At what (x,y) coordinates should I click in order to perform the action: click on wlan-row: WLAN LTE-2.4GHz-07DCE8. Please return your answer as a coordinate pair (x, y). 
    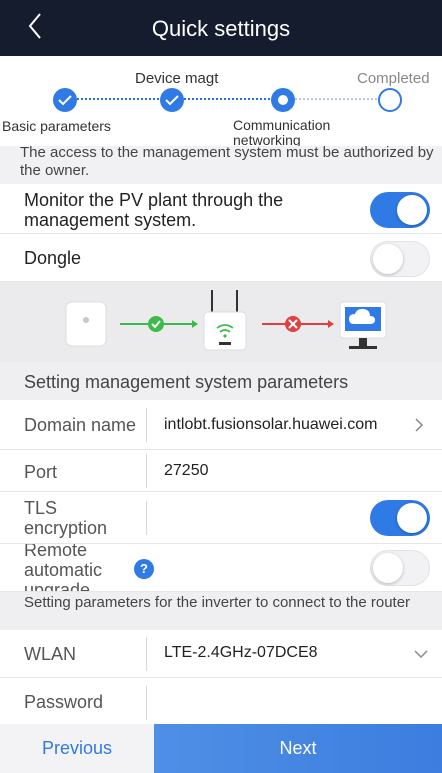
    Looking at the image, I should click on (221, 654).